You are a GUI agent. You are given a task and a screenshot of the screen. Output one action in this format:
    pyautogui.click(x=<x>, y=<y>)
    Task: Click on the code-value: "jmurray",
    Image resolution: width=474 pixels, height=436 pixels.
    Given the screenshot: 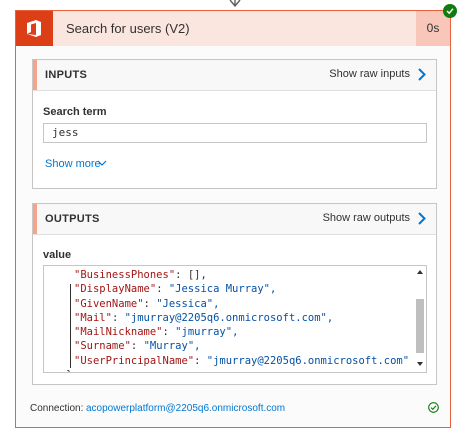 What is the action you would take?
    pyautogui.click(x=207, y=332)
    